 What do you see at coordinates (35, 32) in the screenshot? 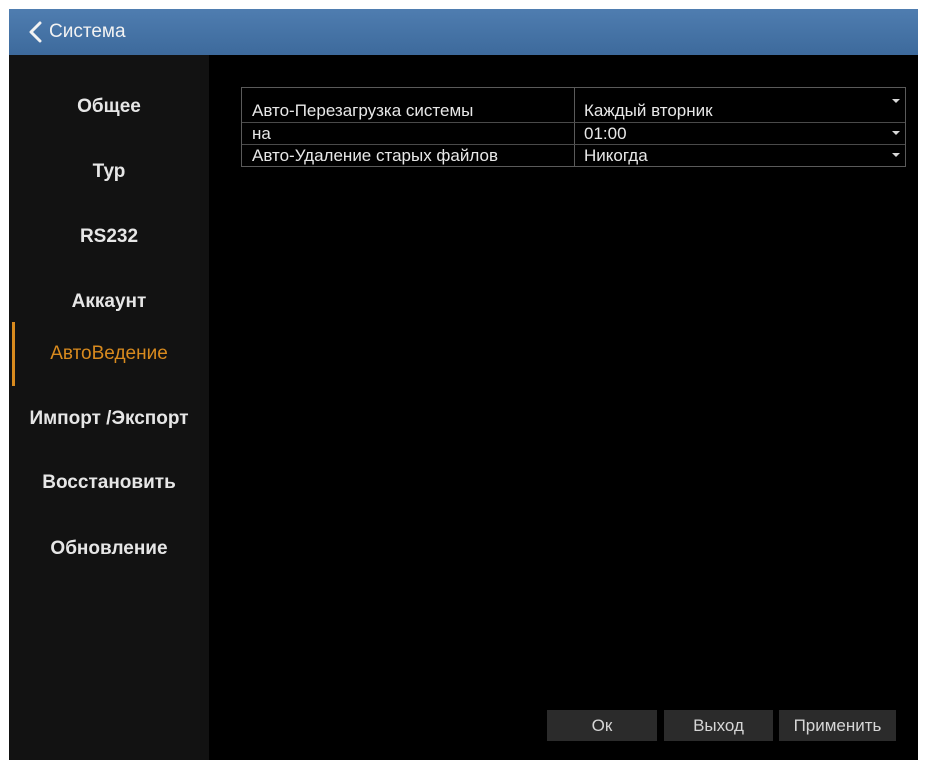
I see `chevron-left-icon` at bounding box center [35, 32].